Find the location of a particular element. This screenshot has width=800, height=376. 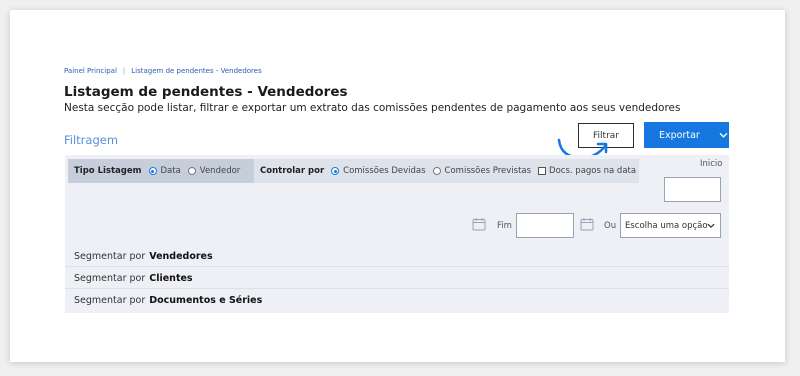

inicio-label: Inicio is located at coordinates (711, 164).